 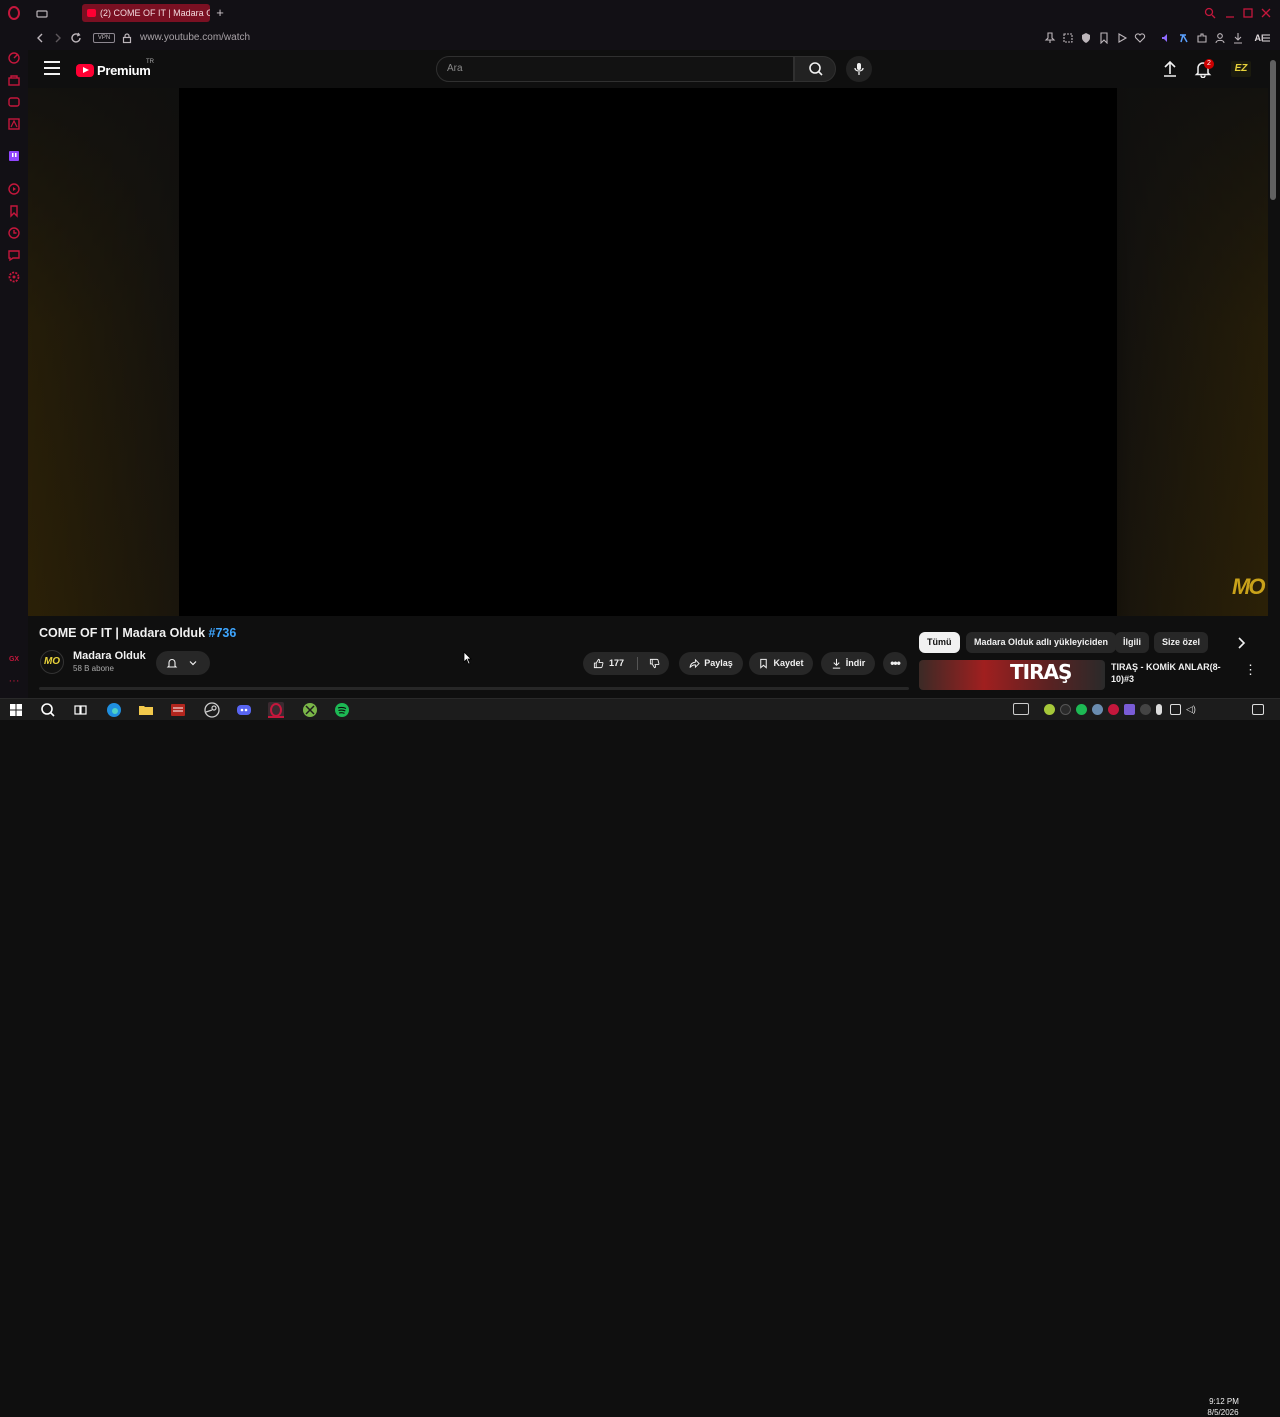 What do you see at coordinates (815, 69) in the screenshot?
I see `search-button` at bounding box center [815, 69].